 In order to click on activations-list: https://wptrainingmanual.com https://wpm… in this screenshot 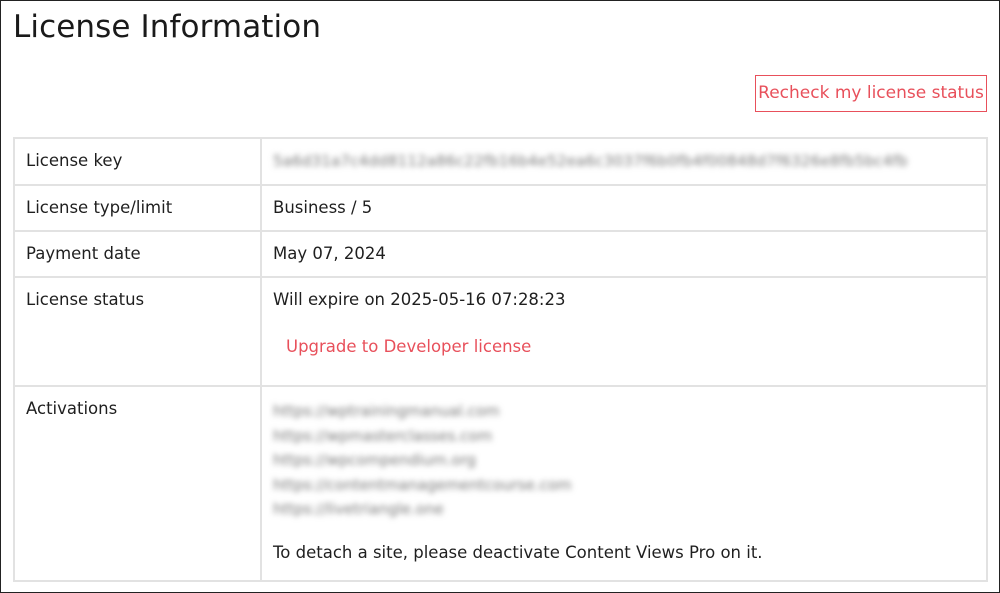, I will do `click(624, 460)`.